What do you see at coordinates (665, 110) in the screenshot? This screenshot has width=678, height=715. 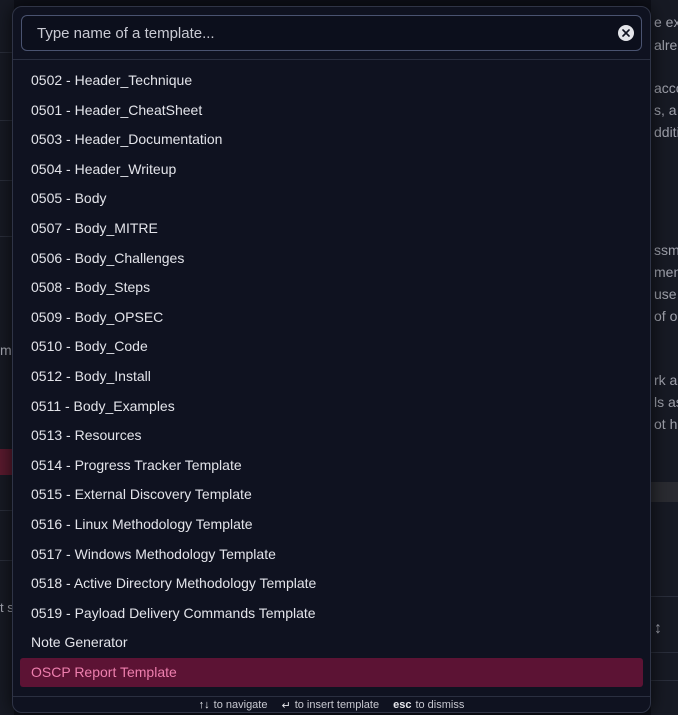 I see `background-text: s, a` at bounding box center [665, 110].